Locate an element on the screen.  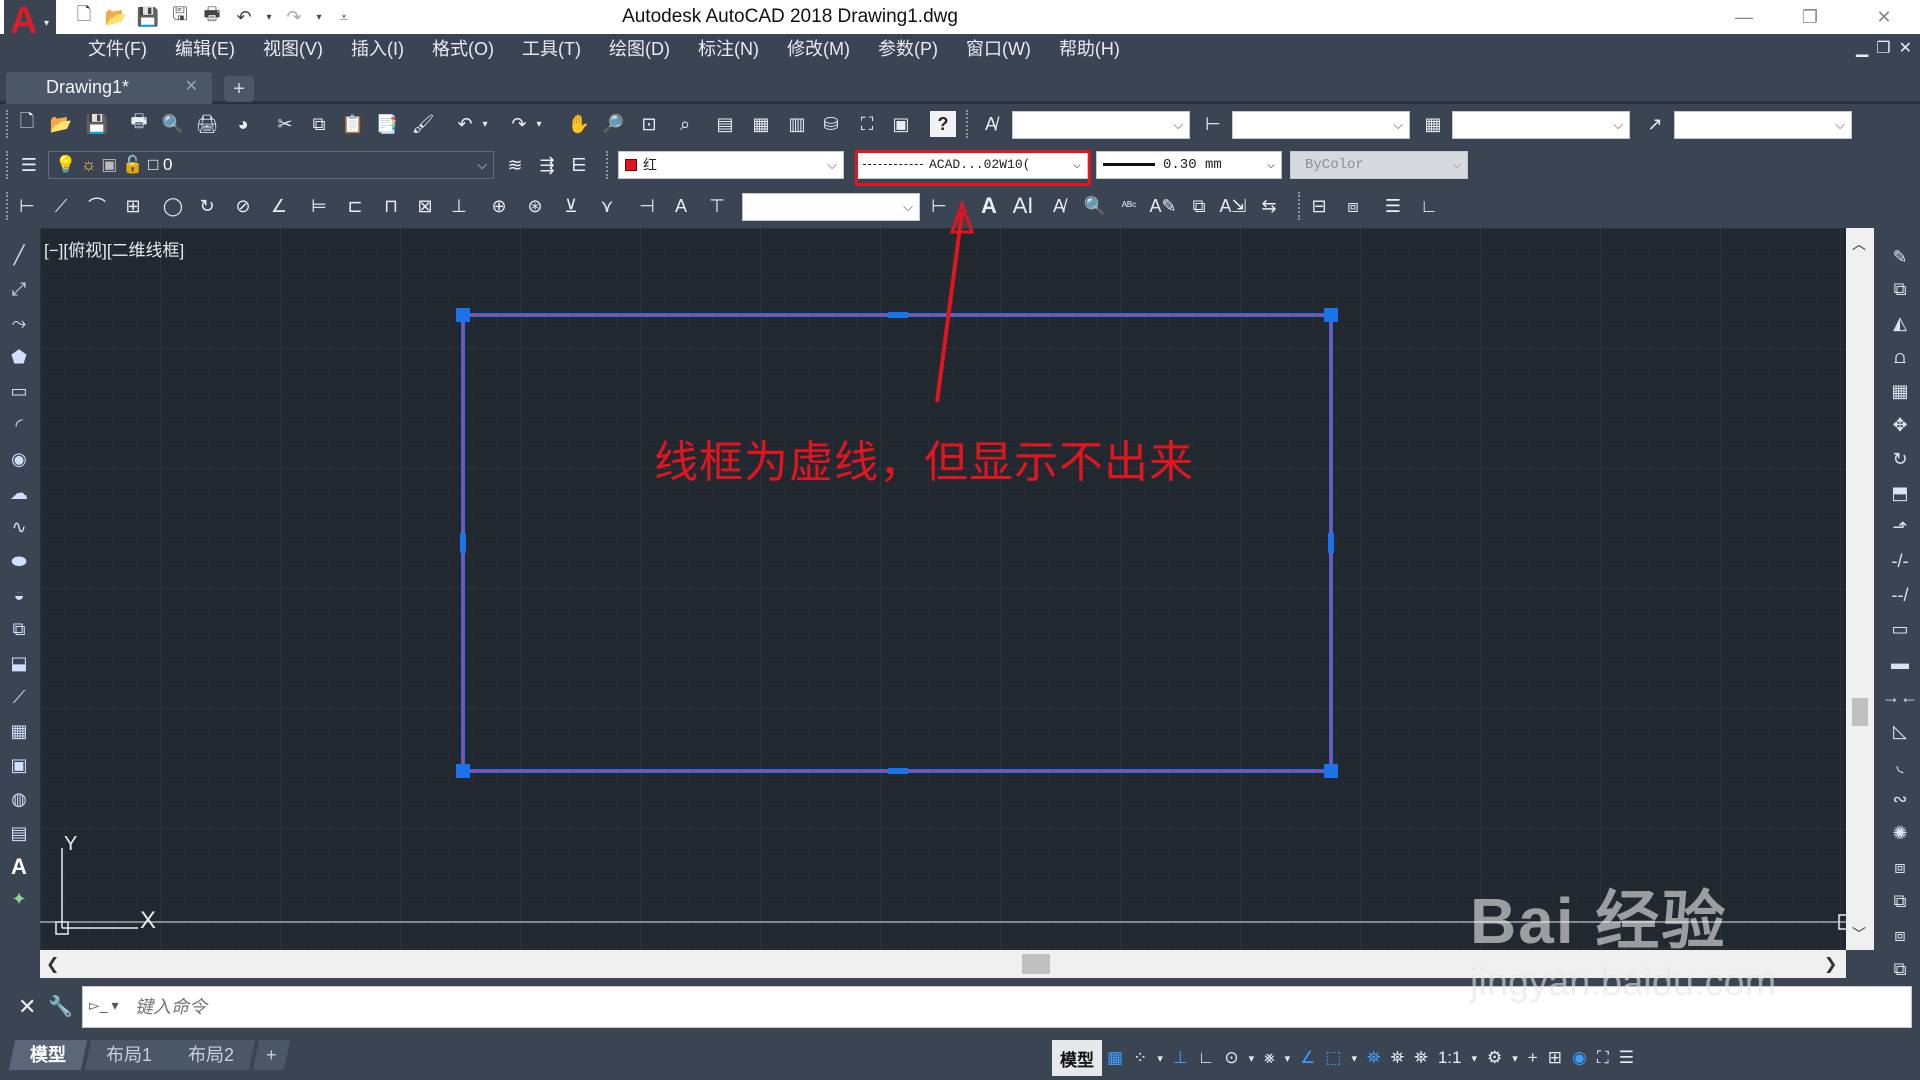
rotate-icon: ↻ is located at coordinates (1900, 459).